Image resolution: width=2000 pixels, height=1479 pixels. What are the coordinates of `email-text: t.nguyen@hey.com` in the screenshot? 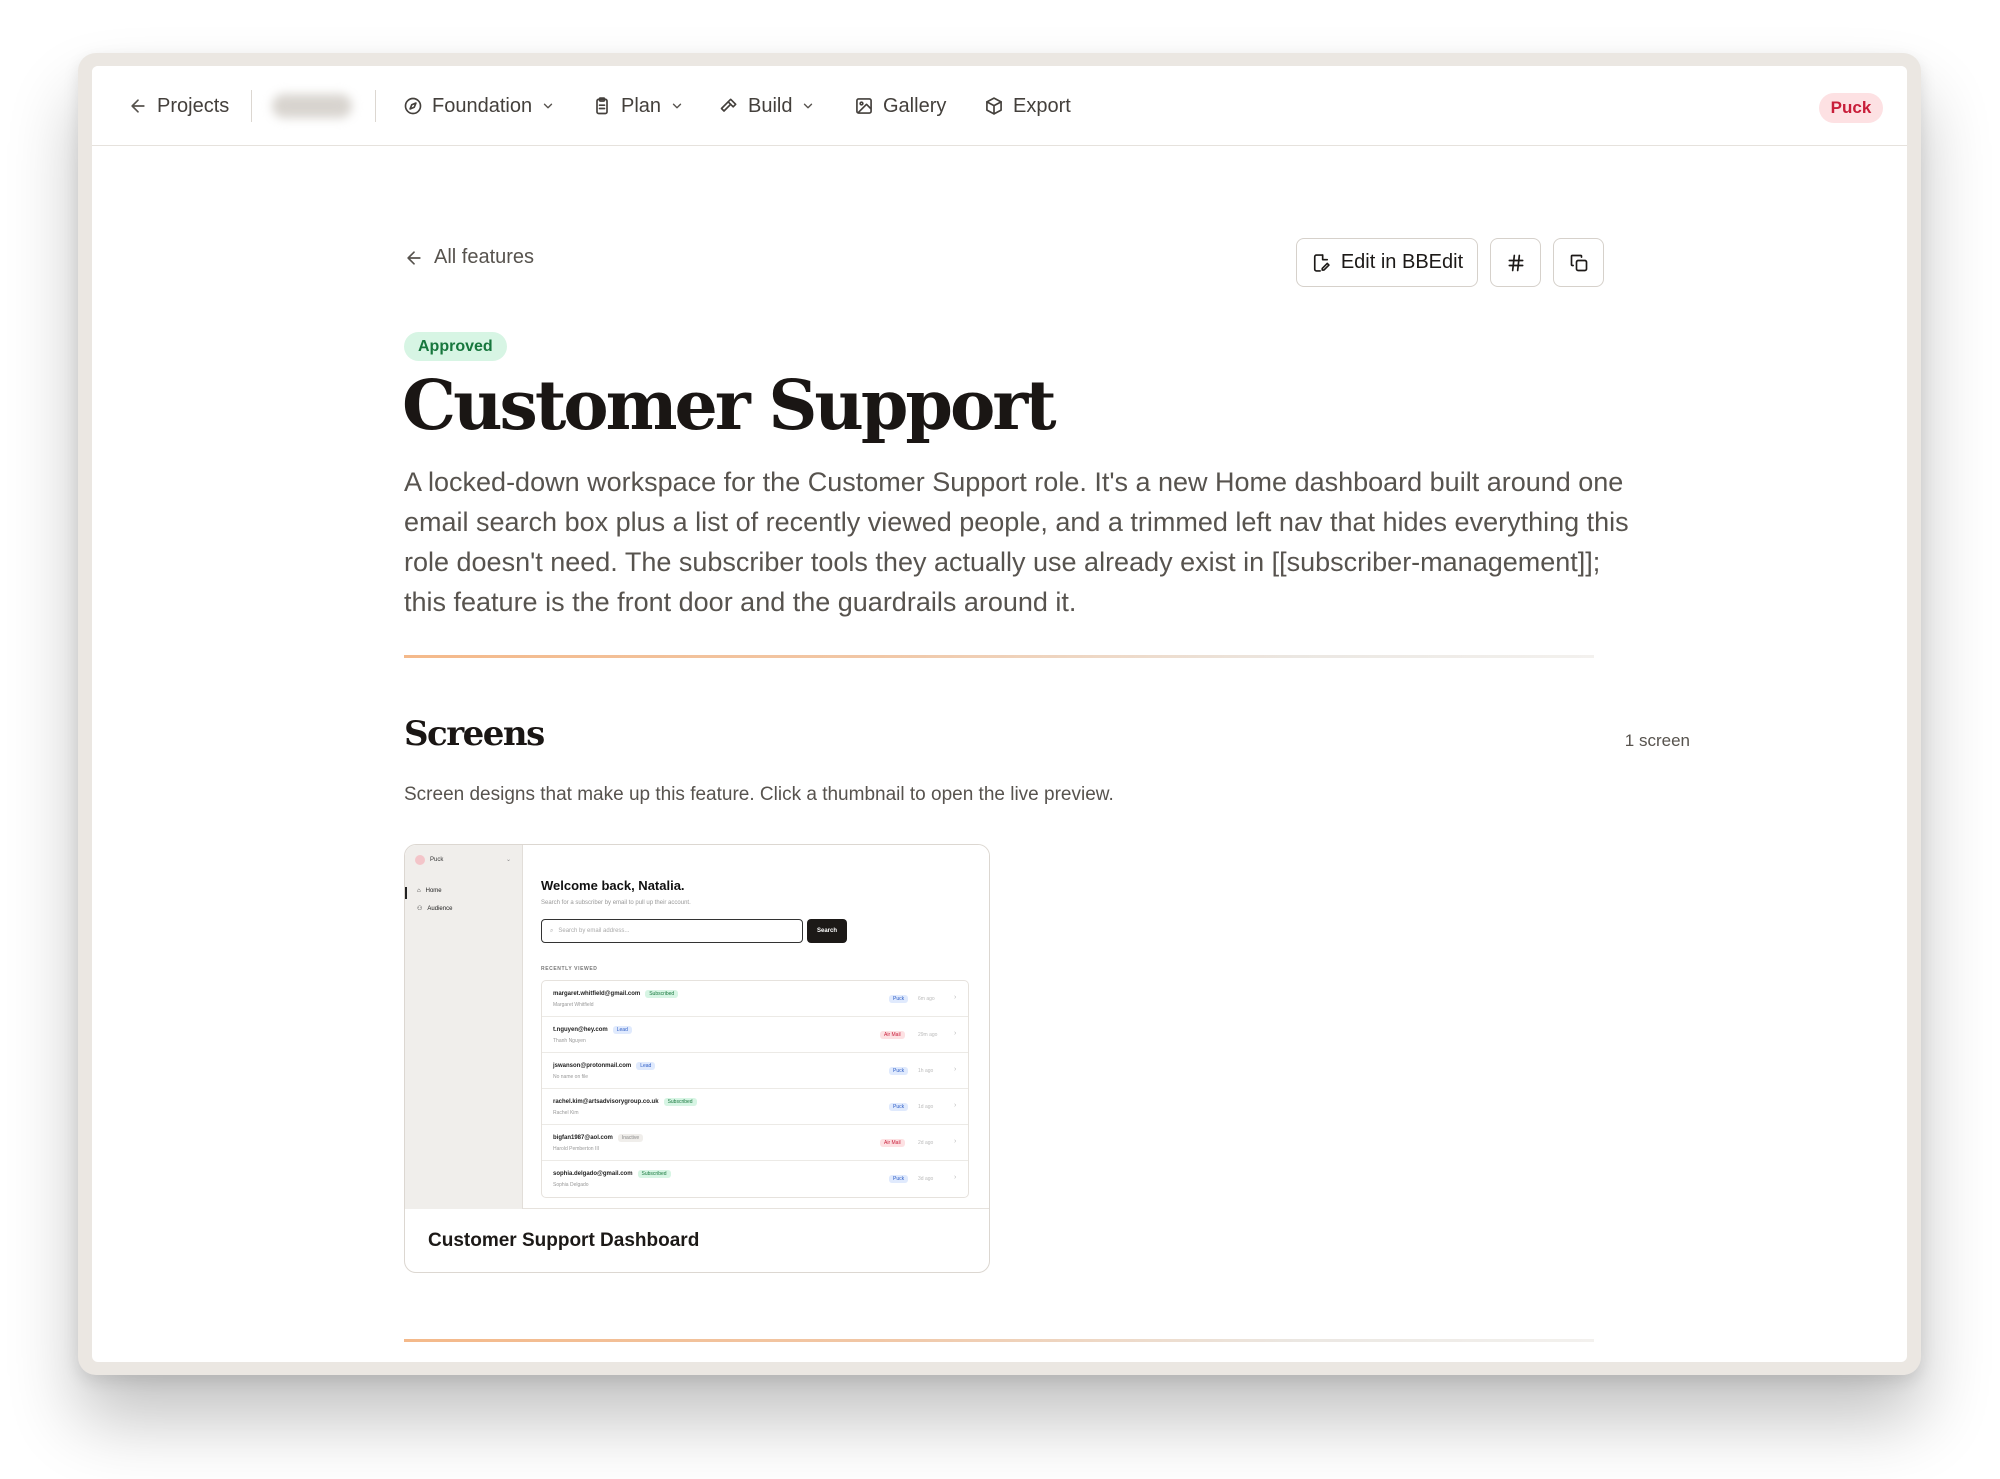 It's located at (580, 1030).